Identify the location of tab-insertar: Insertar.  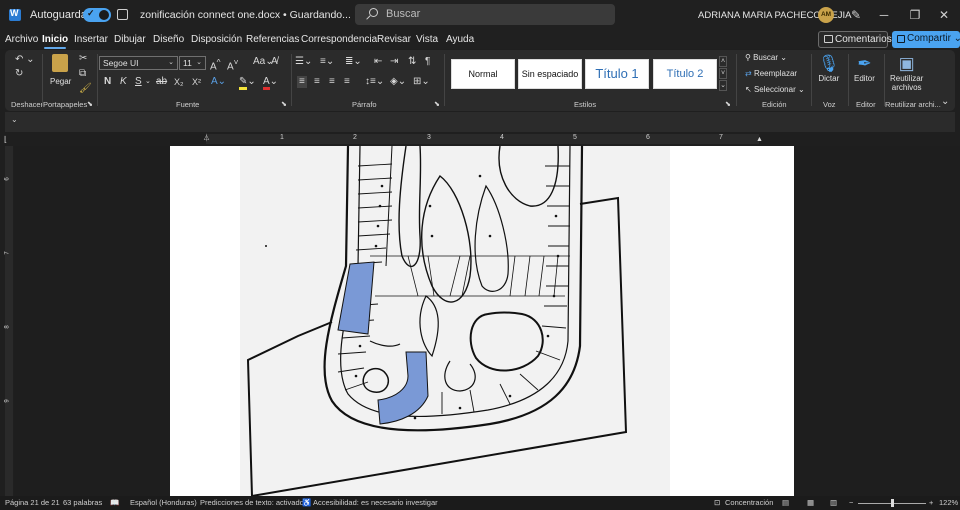
(91, 39).